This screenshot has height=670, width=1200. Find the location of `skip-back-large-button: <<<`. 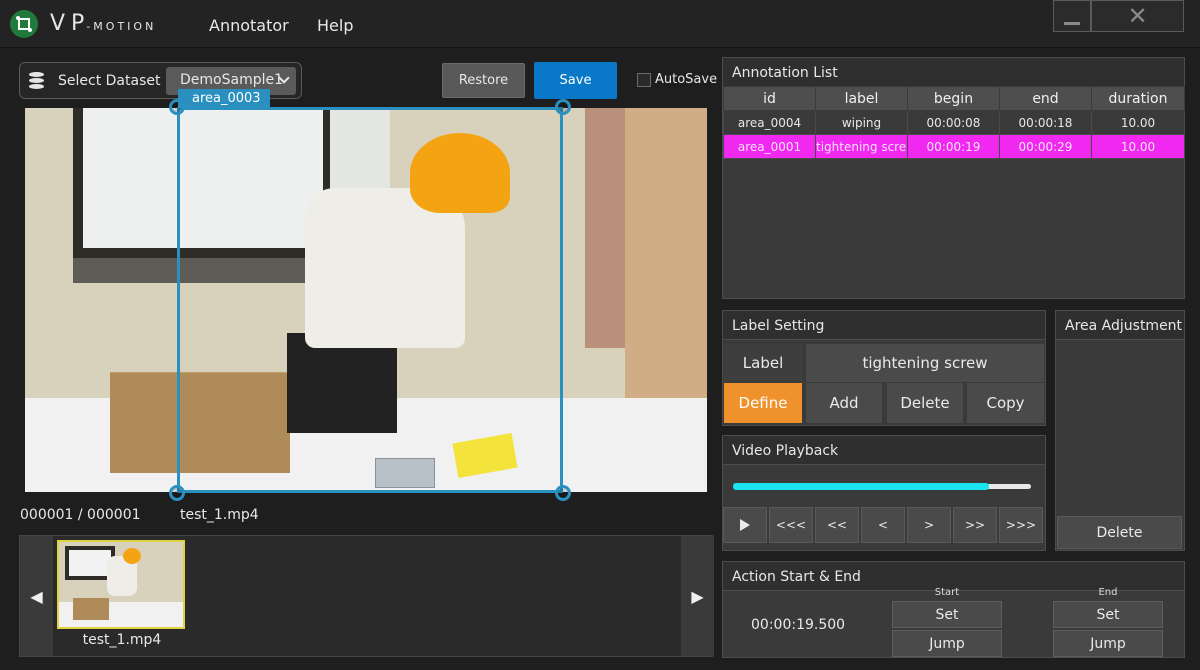

skip-back-large-button: <<< is located at coordinates (791, 525).